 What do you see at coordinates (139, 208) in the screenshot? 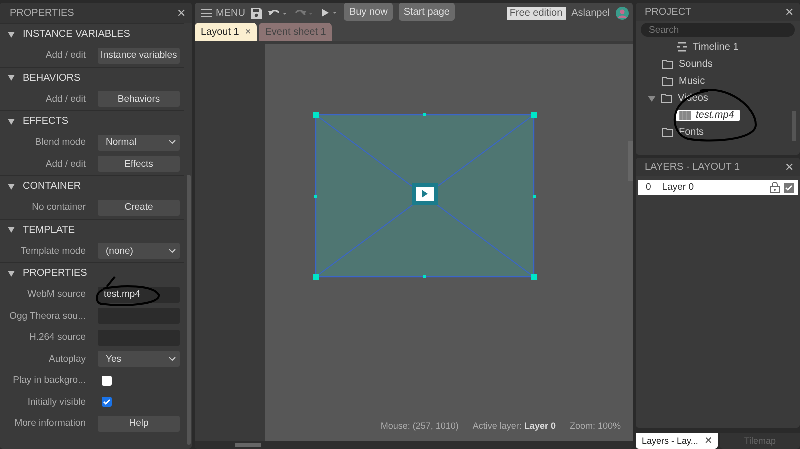
I see `property-button: Create` at bounding box center [139, 208].